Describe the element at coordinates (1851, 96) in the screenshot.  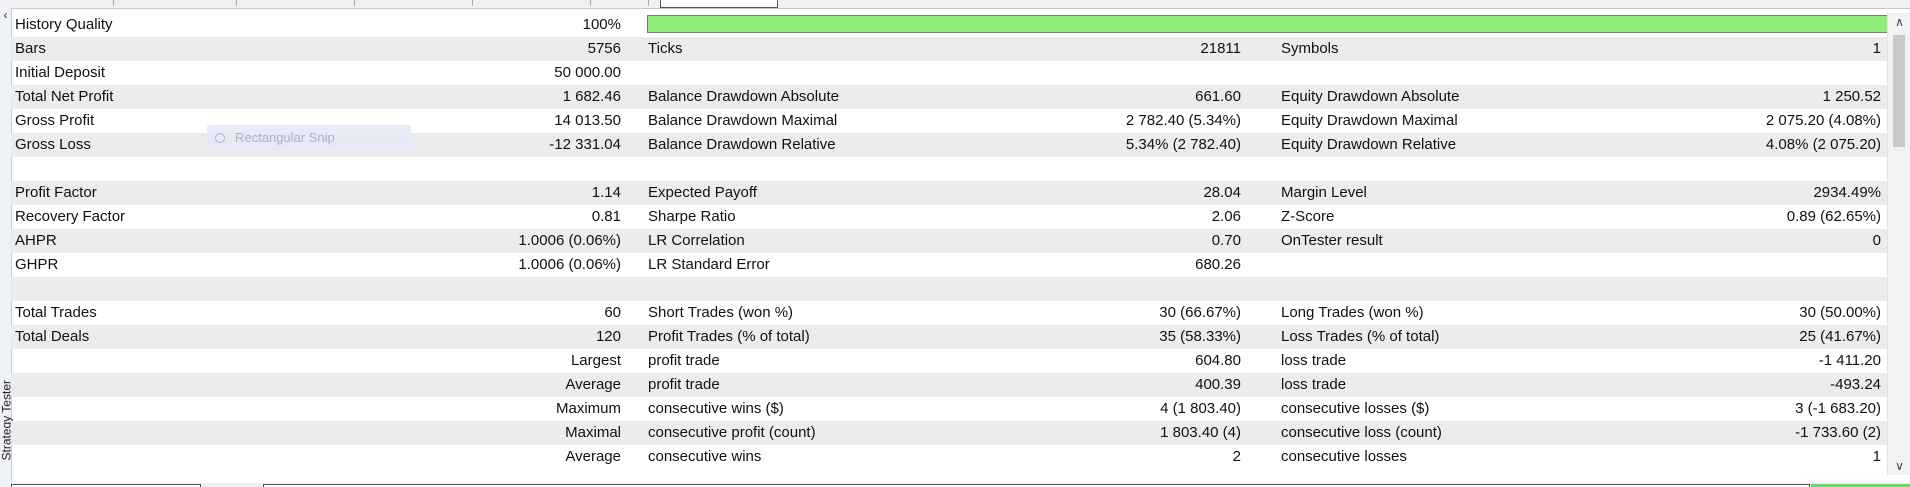
I see `report-value-3: 1 250.52` at that location.